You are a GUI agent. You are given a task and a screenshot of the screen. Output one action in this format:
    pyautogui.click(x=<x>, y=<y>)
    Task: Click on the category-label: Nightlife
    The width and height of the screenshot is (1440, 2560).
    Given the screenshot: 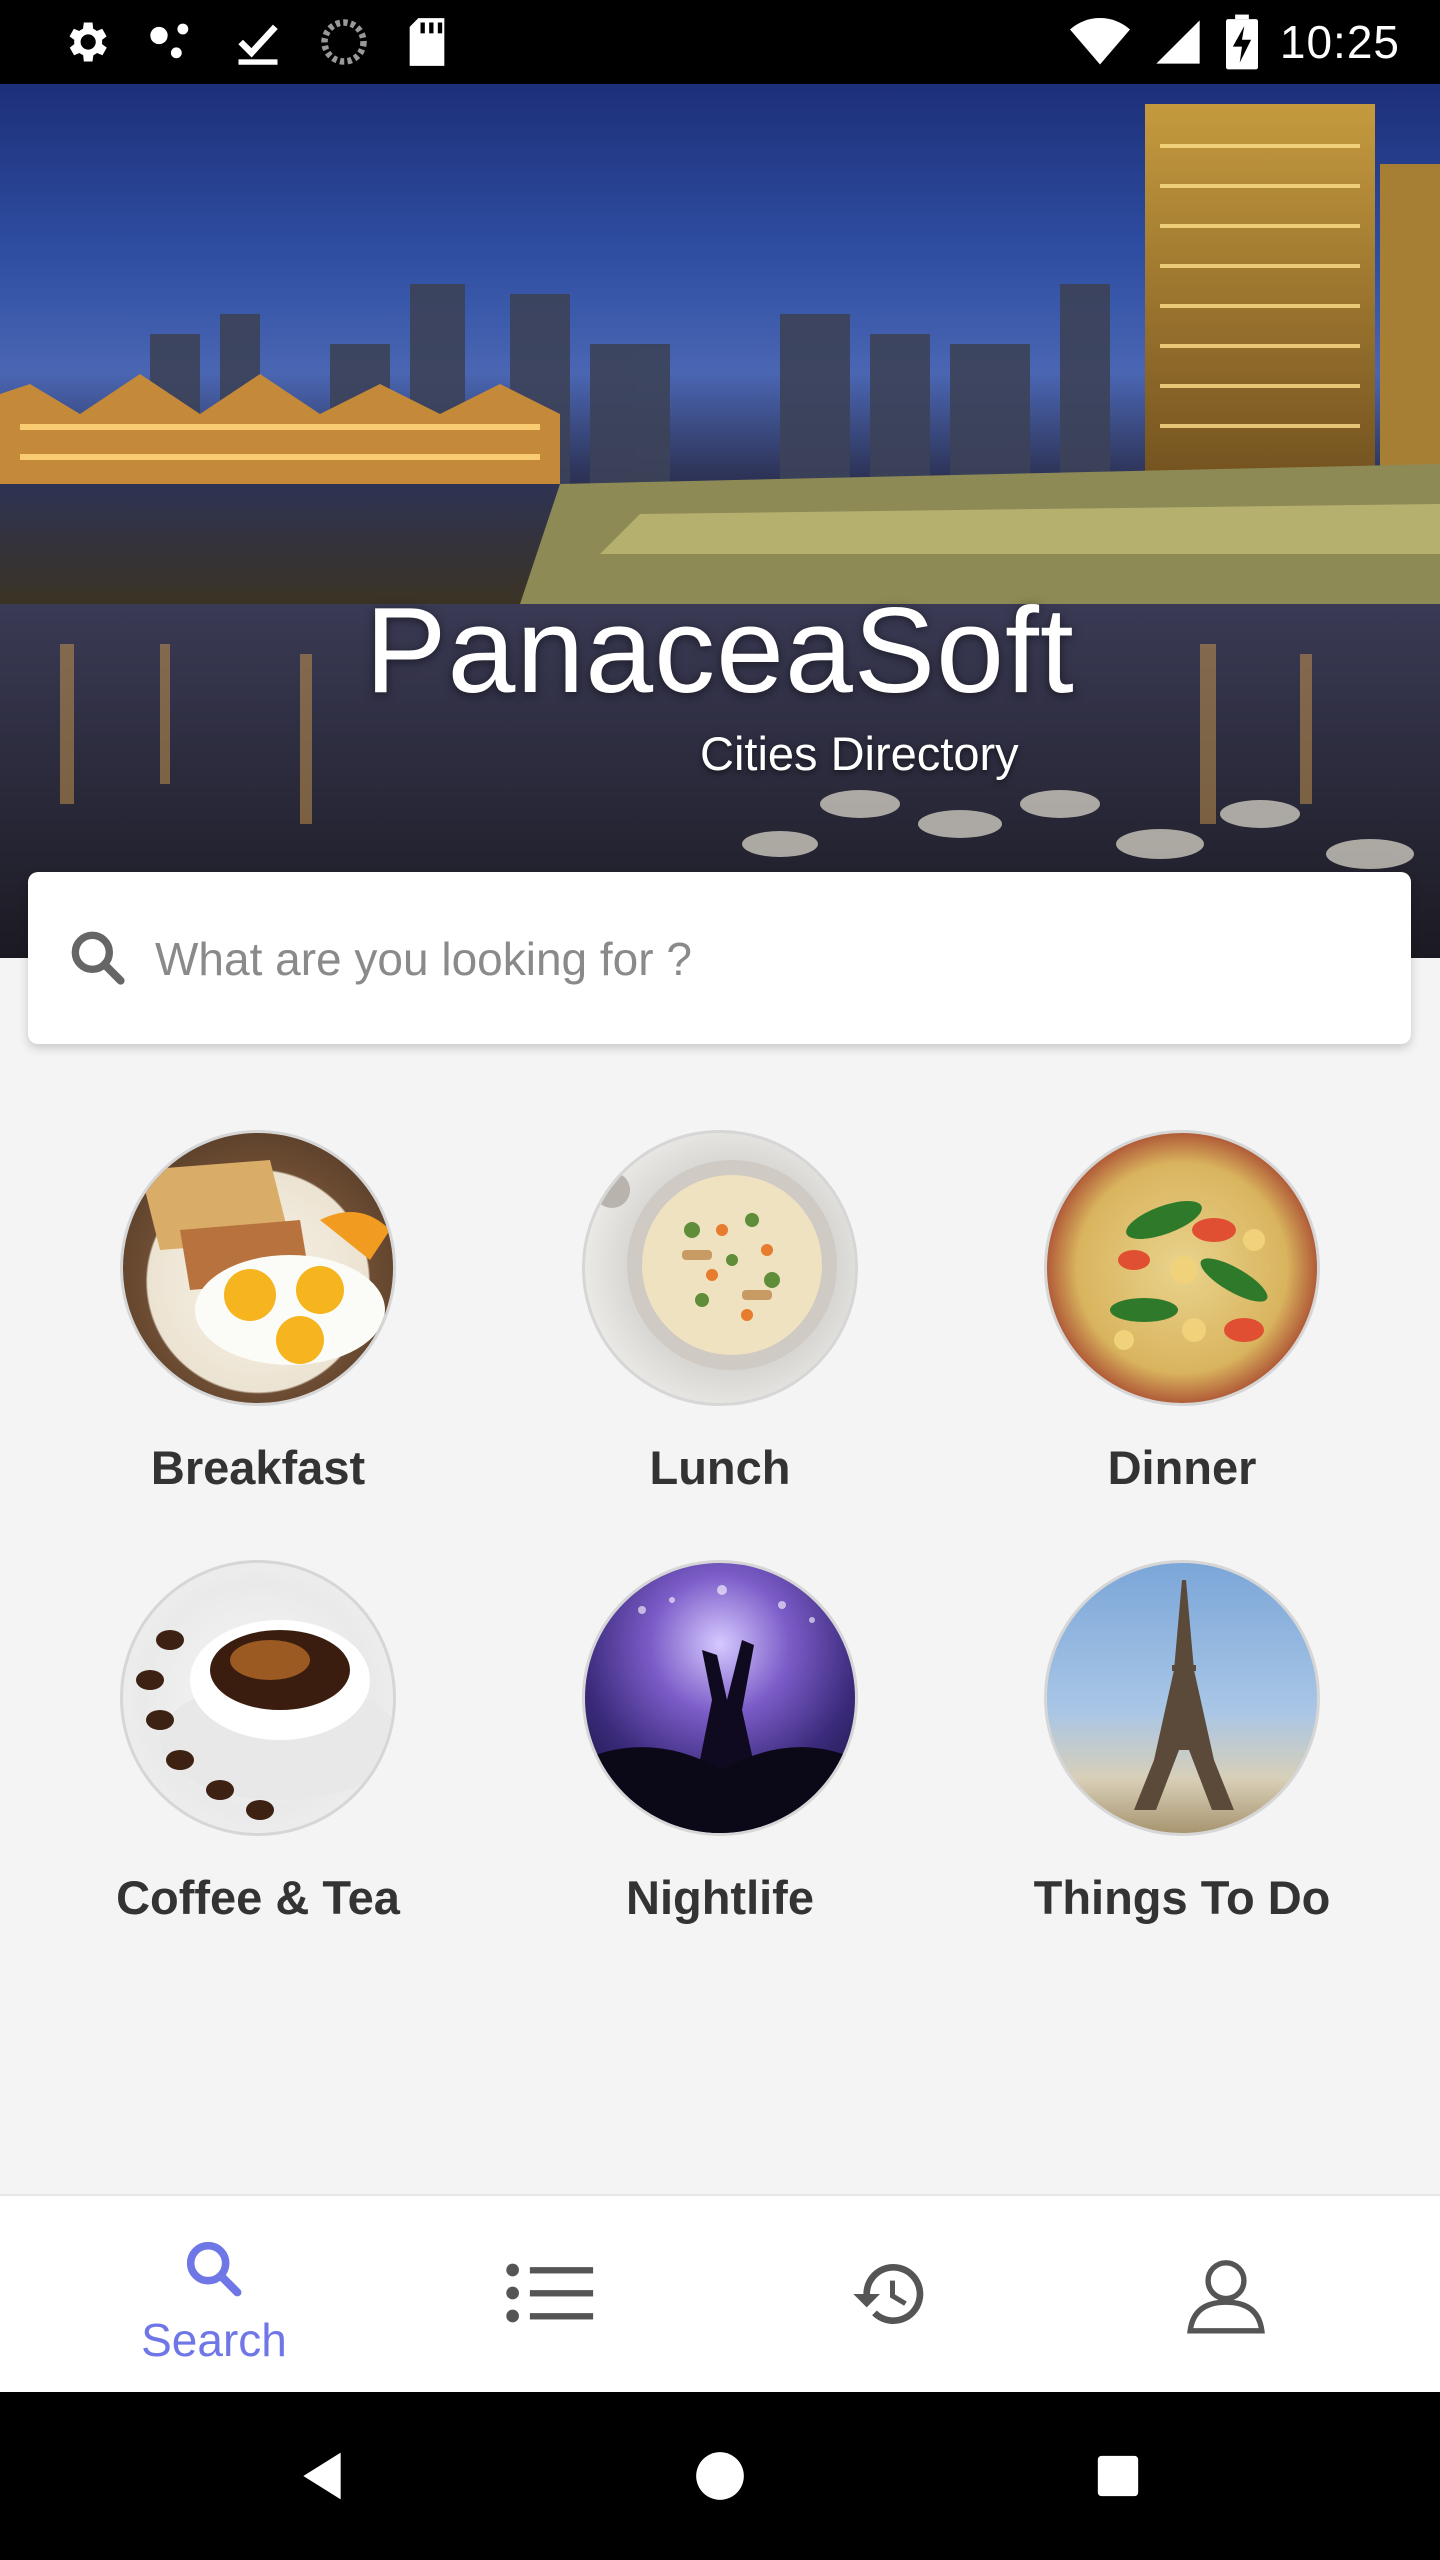 What is the action you would take?
    pyautogui.click(x=720, y=1897)
    